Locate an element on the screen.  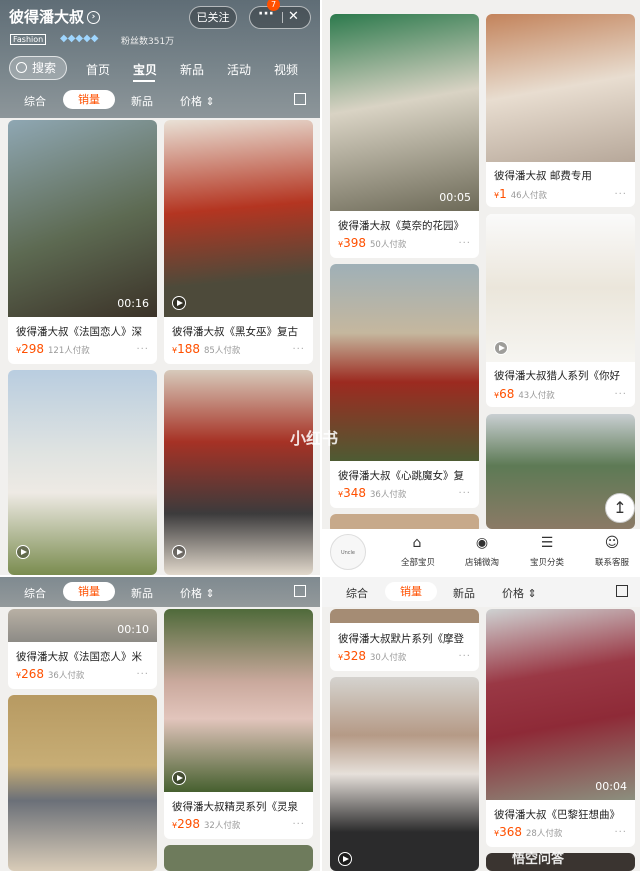
product-card: 00:10 彼得潘大叔《法国恋人》米 ¥268 36人付款 ··· is located at coordinates (82, 649).